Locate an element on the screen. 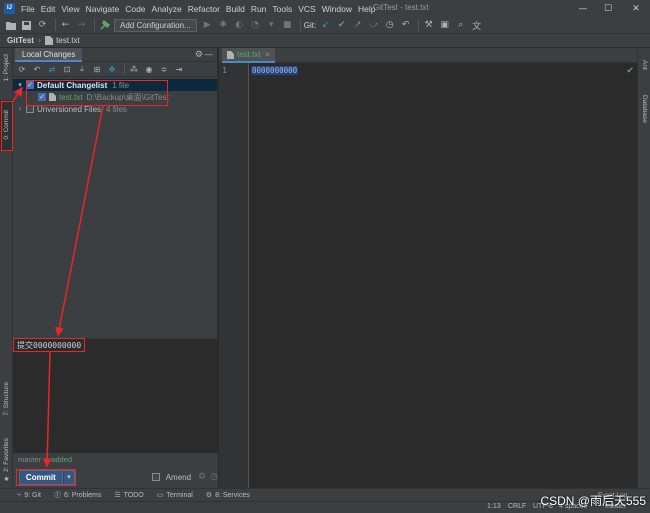 Image resolution: width=650 pixels, height=513 pixels. tool-problems-label: Problems is located at coordinates (86, 495).